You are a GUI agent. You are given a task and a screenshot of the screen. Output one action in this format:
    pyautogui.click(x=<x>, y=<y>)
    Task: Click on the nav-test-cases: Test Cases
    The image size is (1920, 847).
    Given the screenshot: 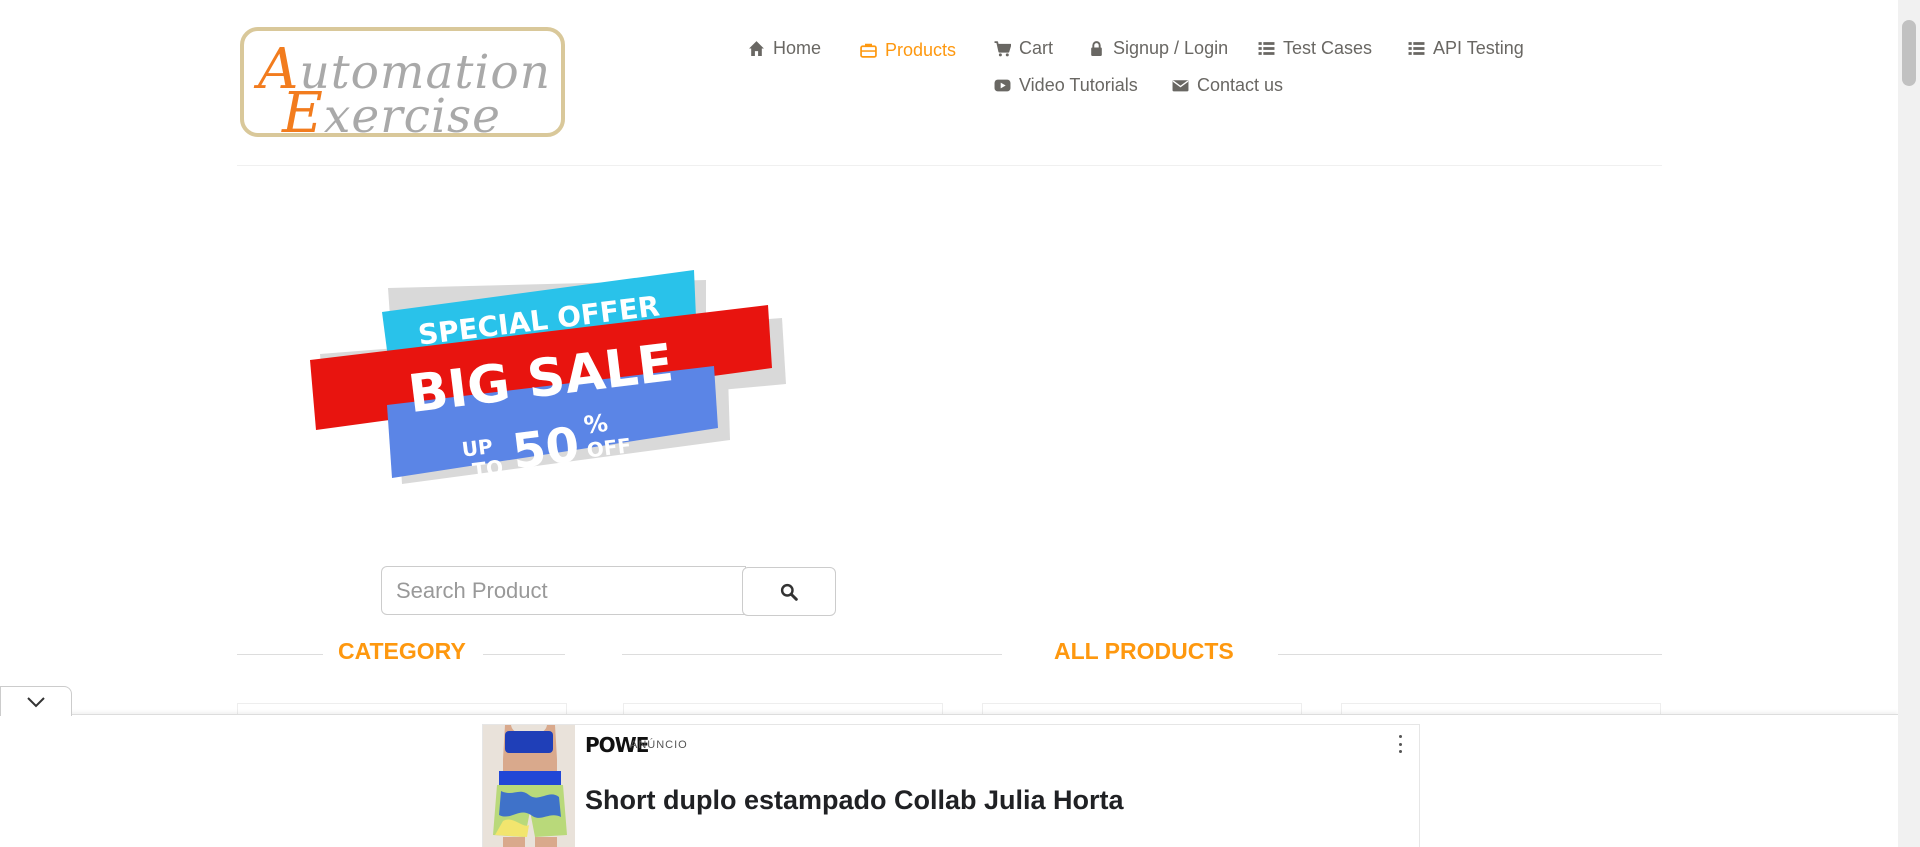 What is the action you would take?
    pyautogui.click(x=1315, y=48)
    